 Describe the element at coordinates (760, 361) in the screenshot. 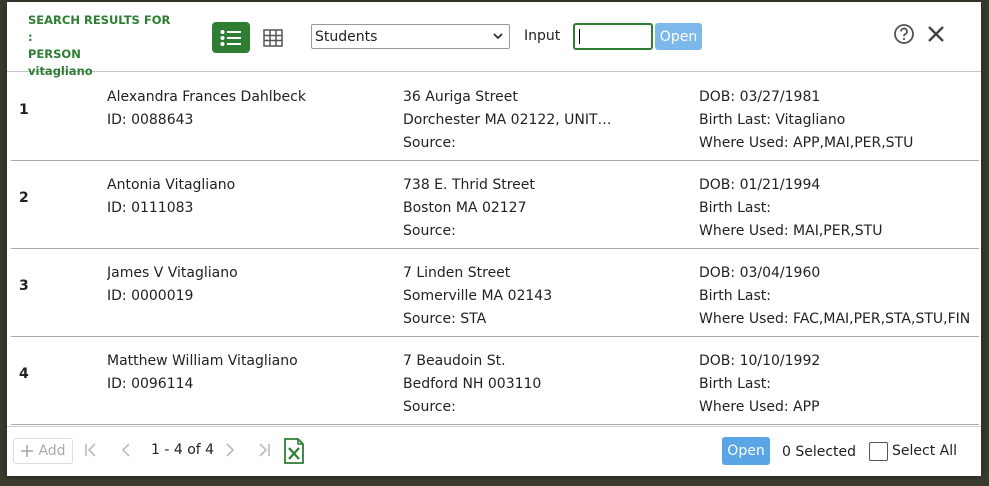

I see `dob: DOB: 10/10/1992` at that location.